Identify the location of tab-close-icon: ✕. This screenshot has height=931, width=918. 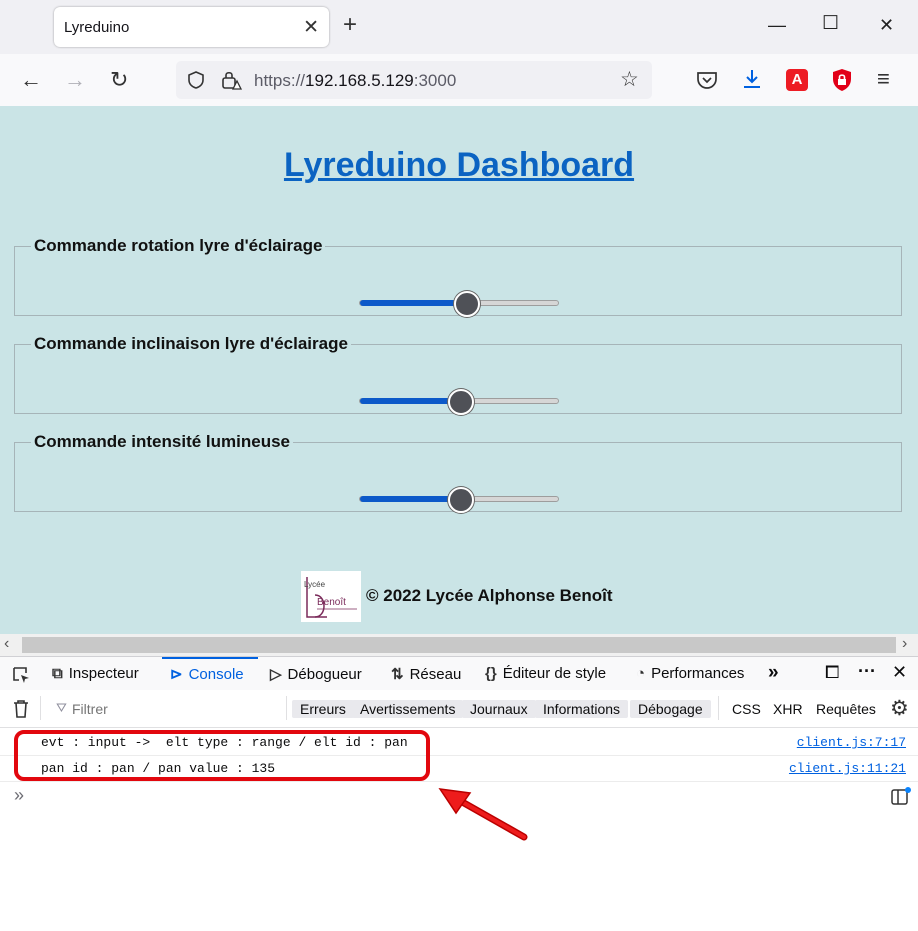
(311, 27).